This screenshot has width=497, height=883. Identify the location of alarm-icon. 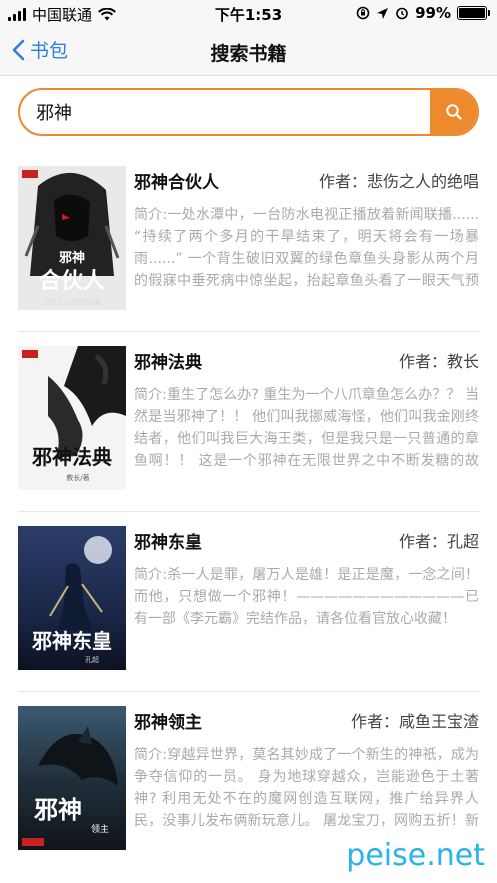
(402, 13).